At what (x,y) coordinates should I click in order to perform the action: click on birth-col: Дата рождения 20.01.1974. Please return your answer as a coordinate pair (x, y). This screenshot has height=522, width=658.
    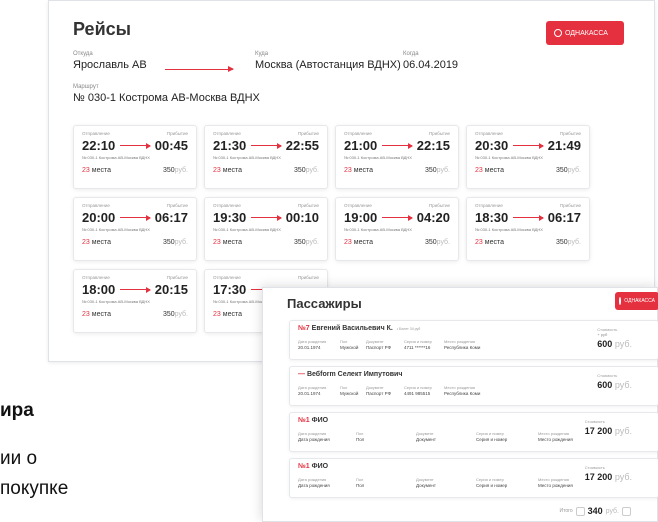
    Looking at the image, I should click on (319, 390).